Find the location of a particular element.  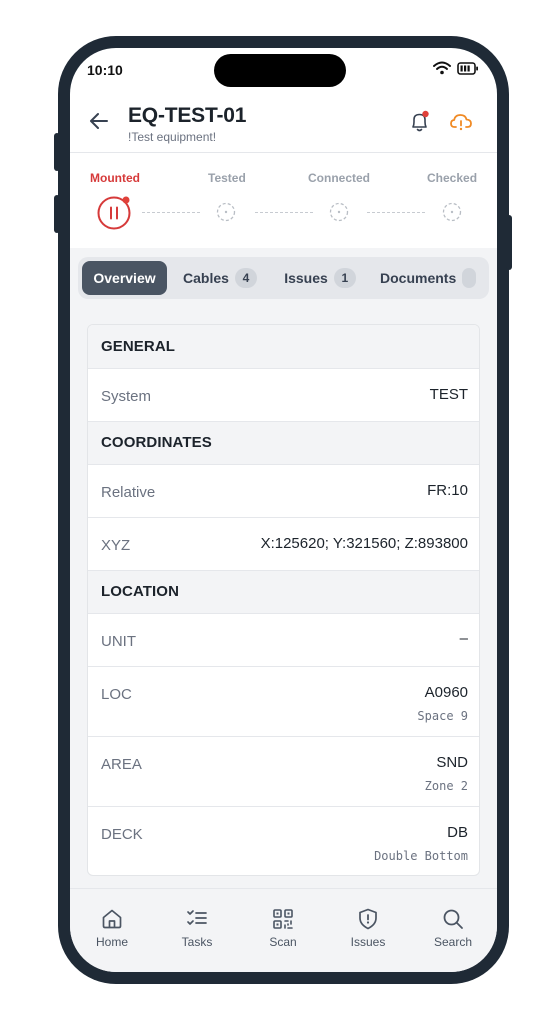

nav-search: Search is located at coordinates (453, 928).